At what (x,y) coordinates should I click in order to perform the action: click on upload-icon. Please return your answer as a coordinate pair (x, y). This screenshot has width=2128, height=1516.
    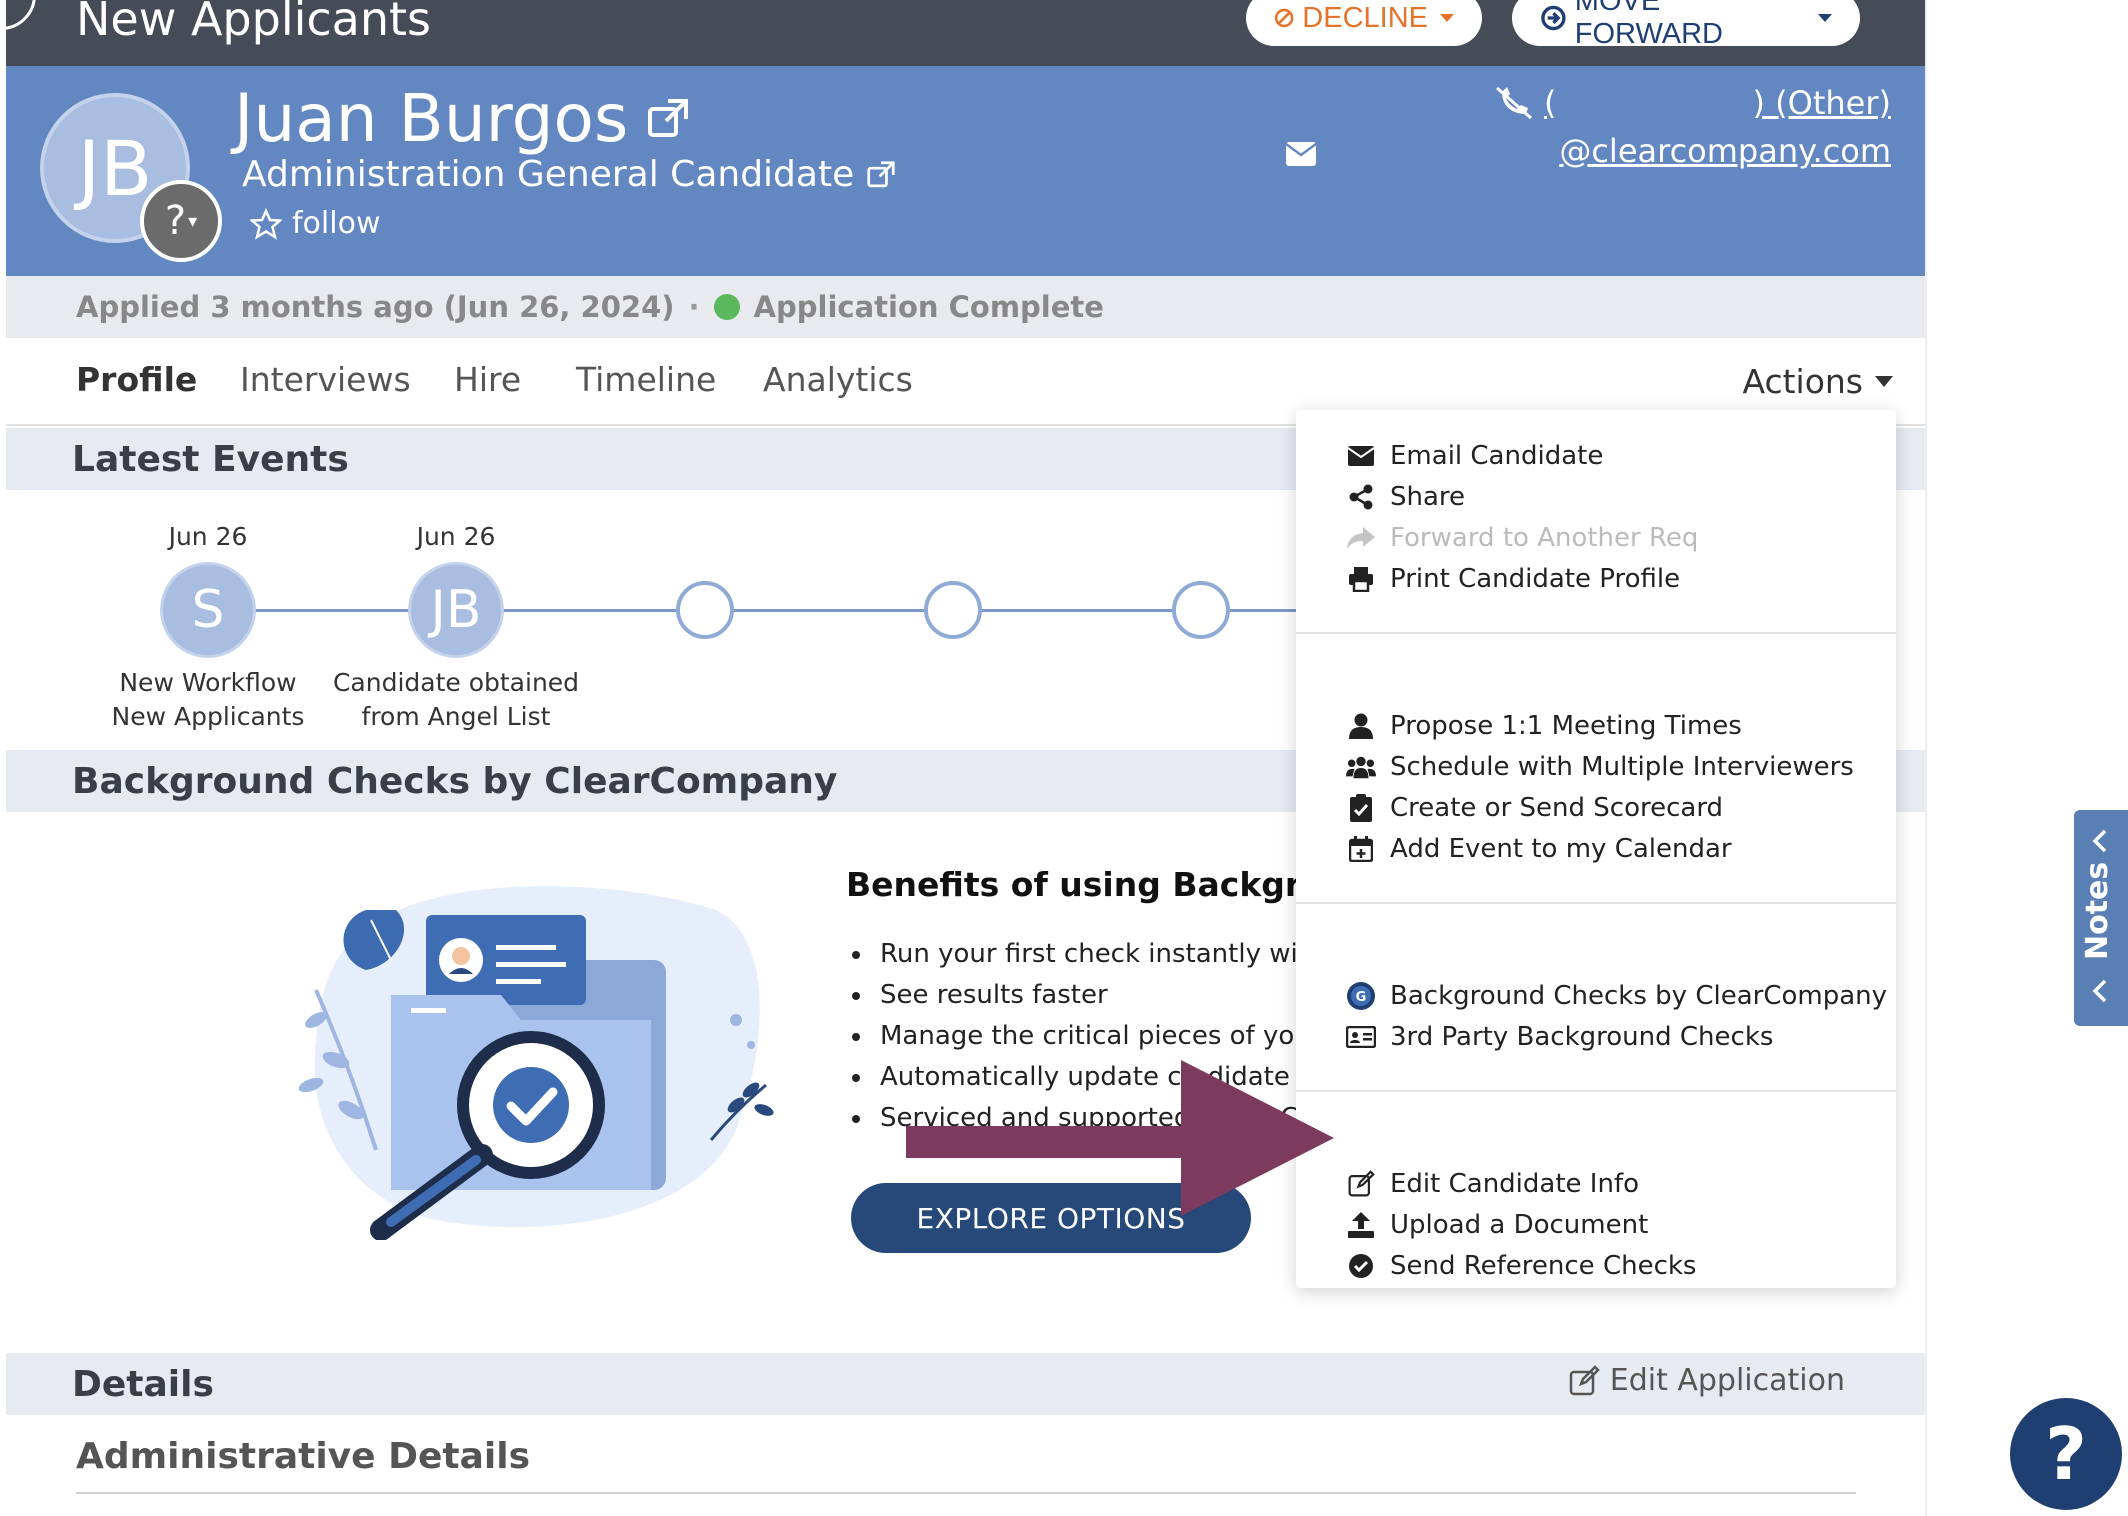
    Looking at the image, I should click on (1361, 1225).